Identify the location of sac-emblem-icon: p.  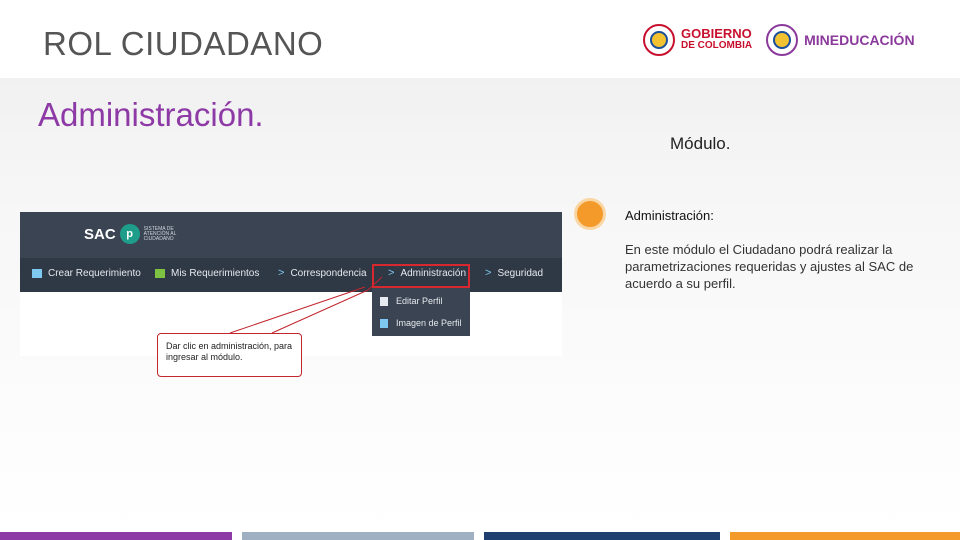
(129, 234).